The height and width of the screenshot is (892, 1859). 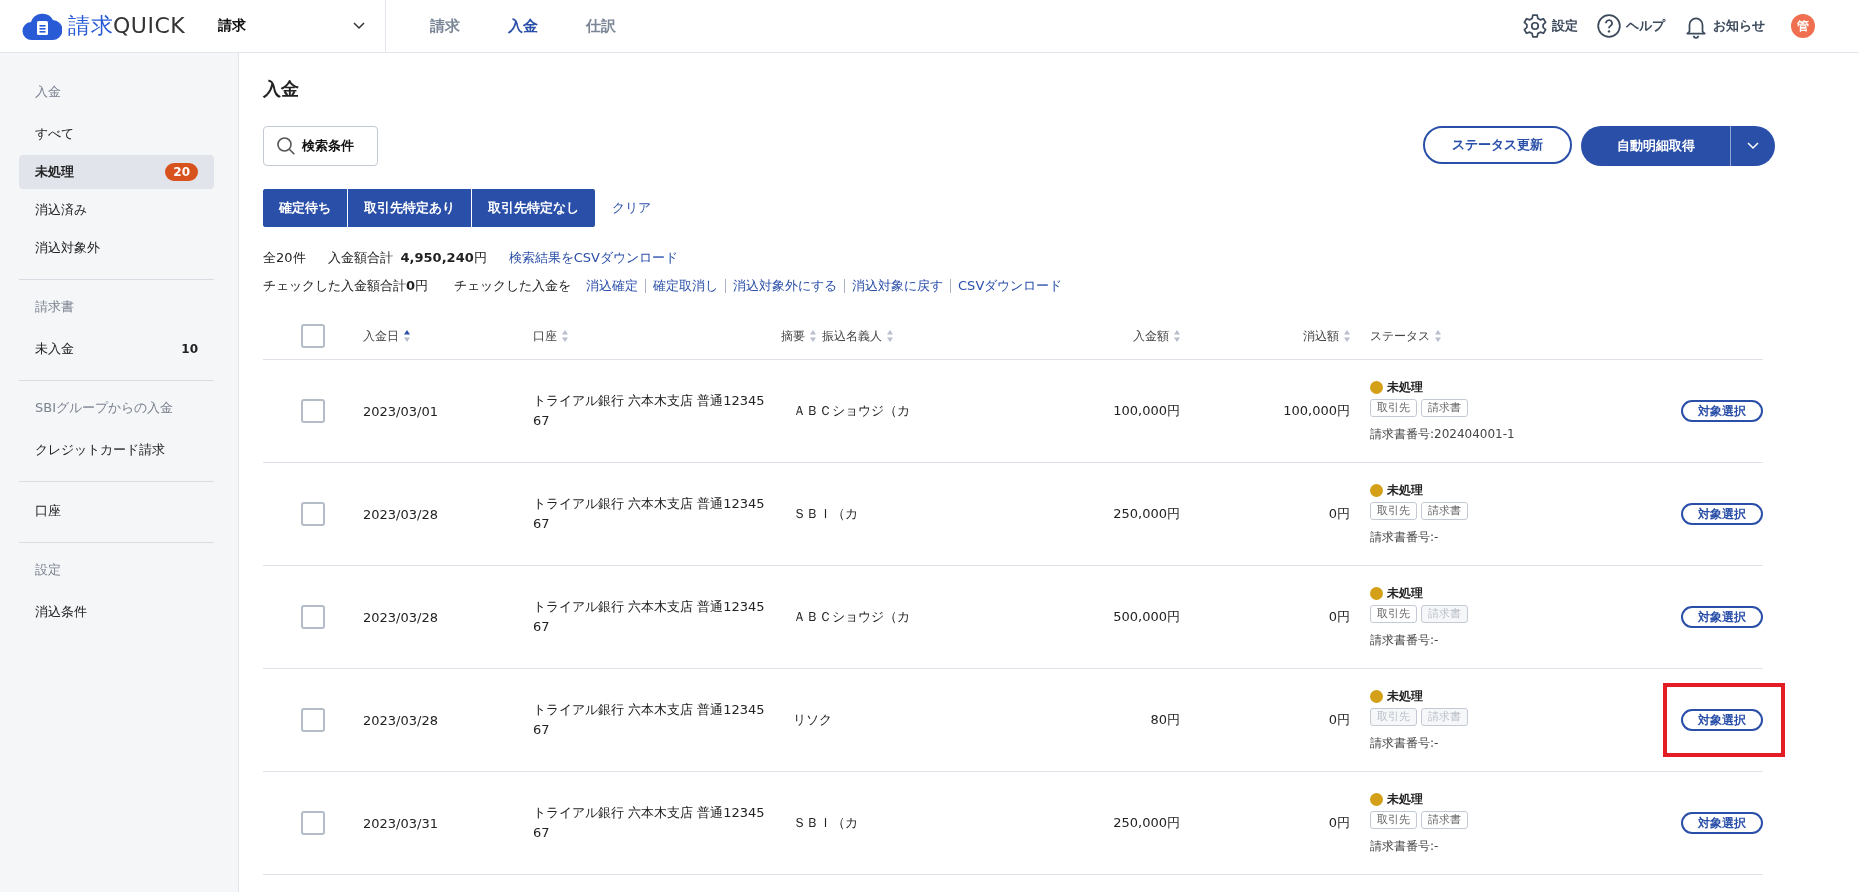 What do you see at coordinates (1550, 26) in the screenshot?
I see `settings-link: 設定` at bounding box center [1550, 26].